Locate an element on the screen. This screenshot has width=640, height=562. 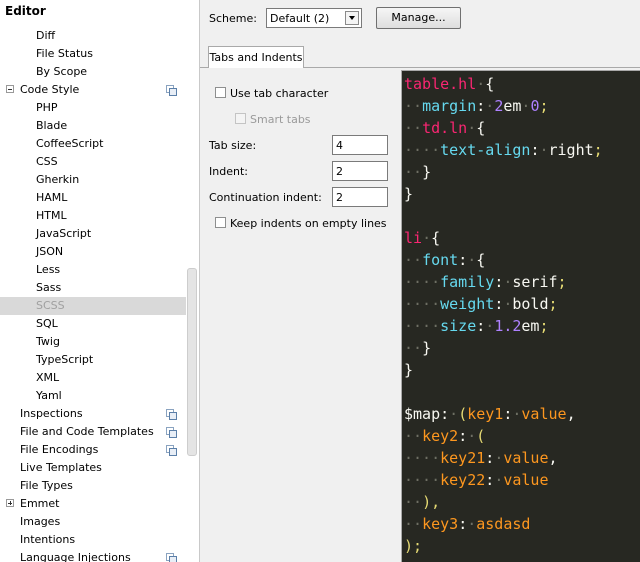
tree-item: File Status is located at coordinates (93, 54).